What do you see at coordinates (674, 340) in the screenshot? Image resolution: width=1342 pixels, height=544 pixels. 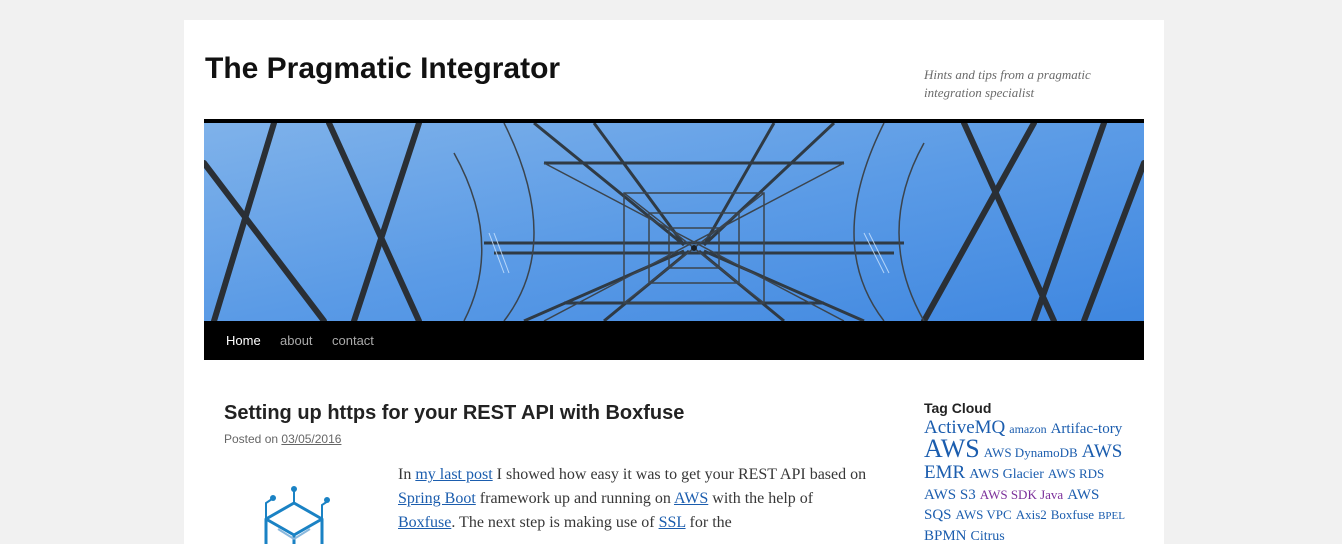 I see `main-navigation: Home about contact` at bounding box center [674, 340].